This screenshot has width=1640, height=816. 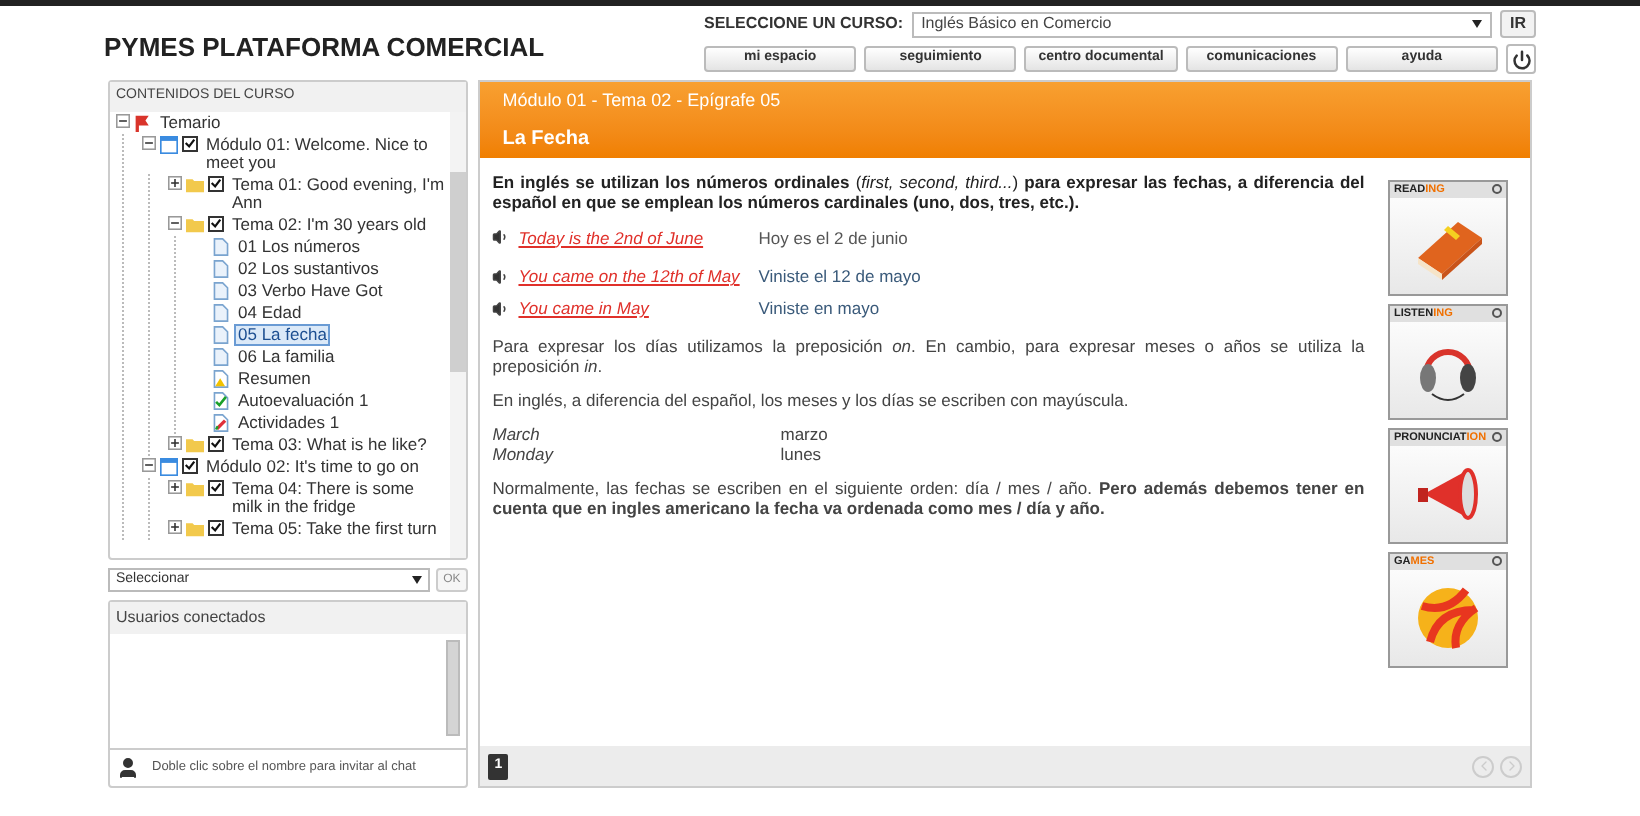 What do you see at coordinates (329, 444) in the screenshot?
I see `tree-item: Tema 03: What is he like?` at bounding box center [329, 444].